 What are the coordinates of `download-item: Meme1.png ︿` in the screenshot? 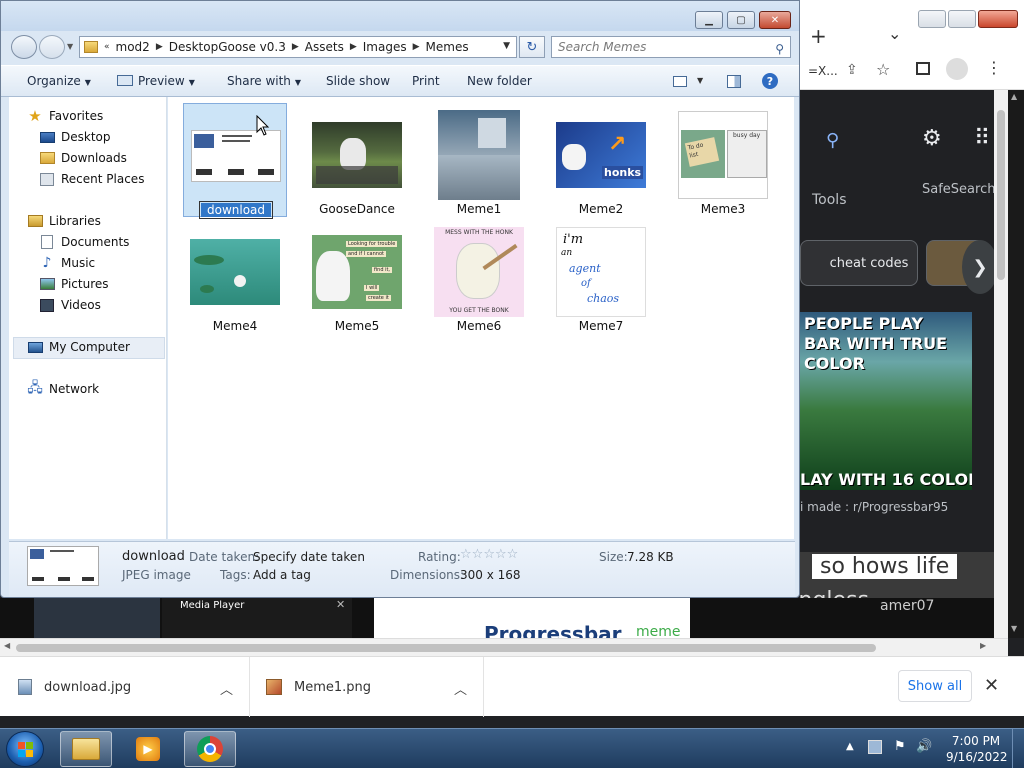 It's located at (367, 687).